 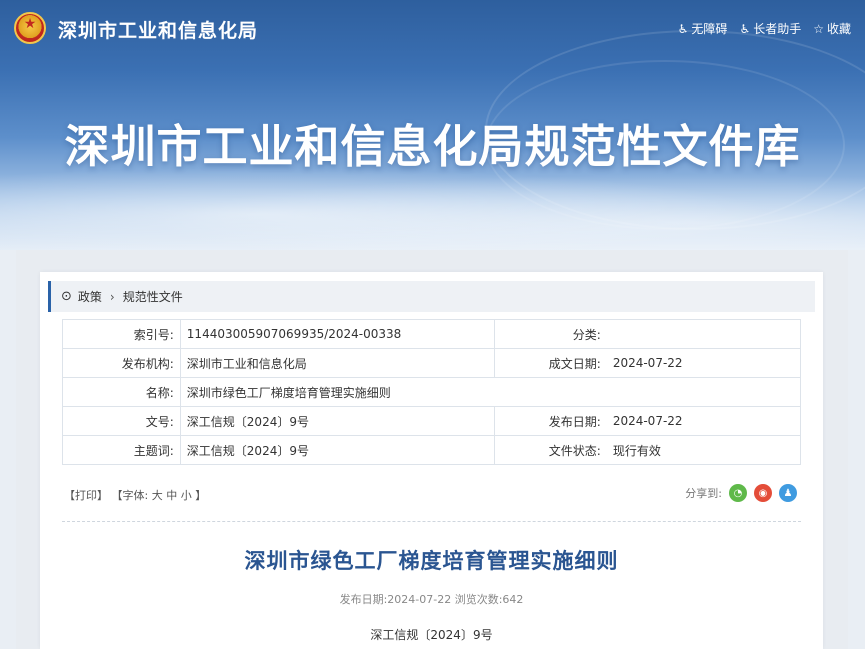 I want to click on share-bar: 分享到: ◔ ◉ ♟, so click(x=741, y=493).